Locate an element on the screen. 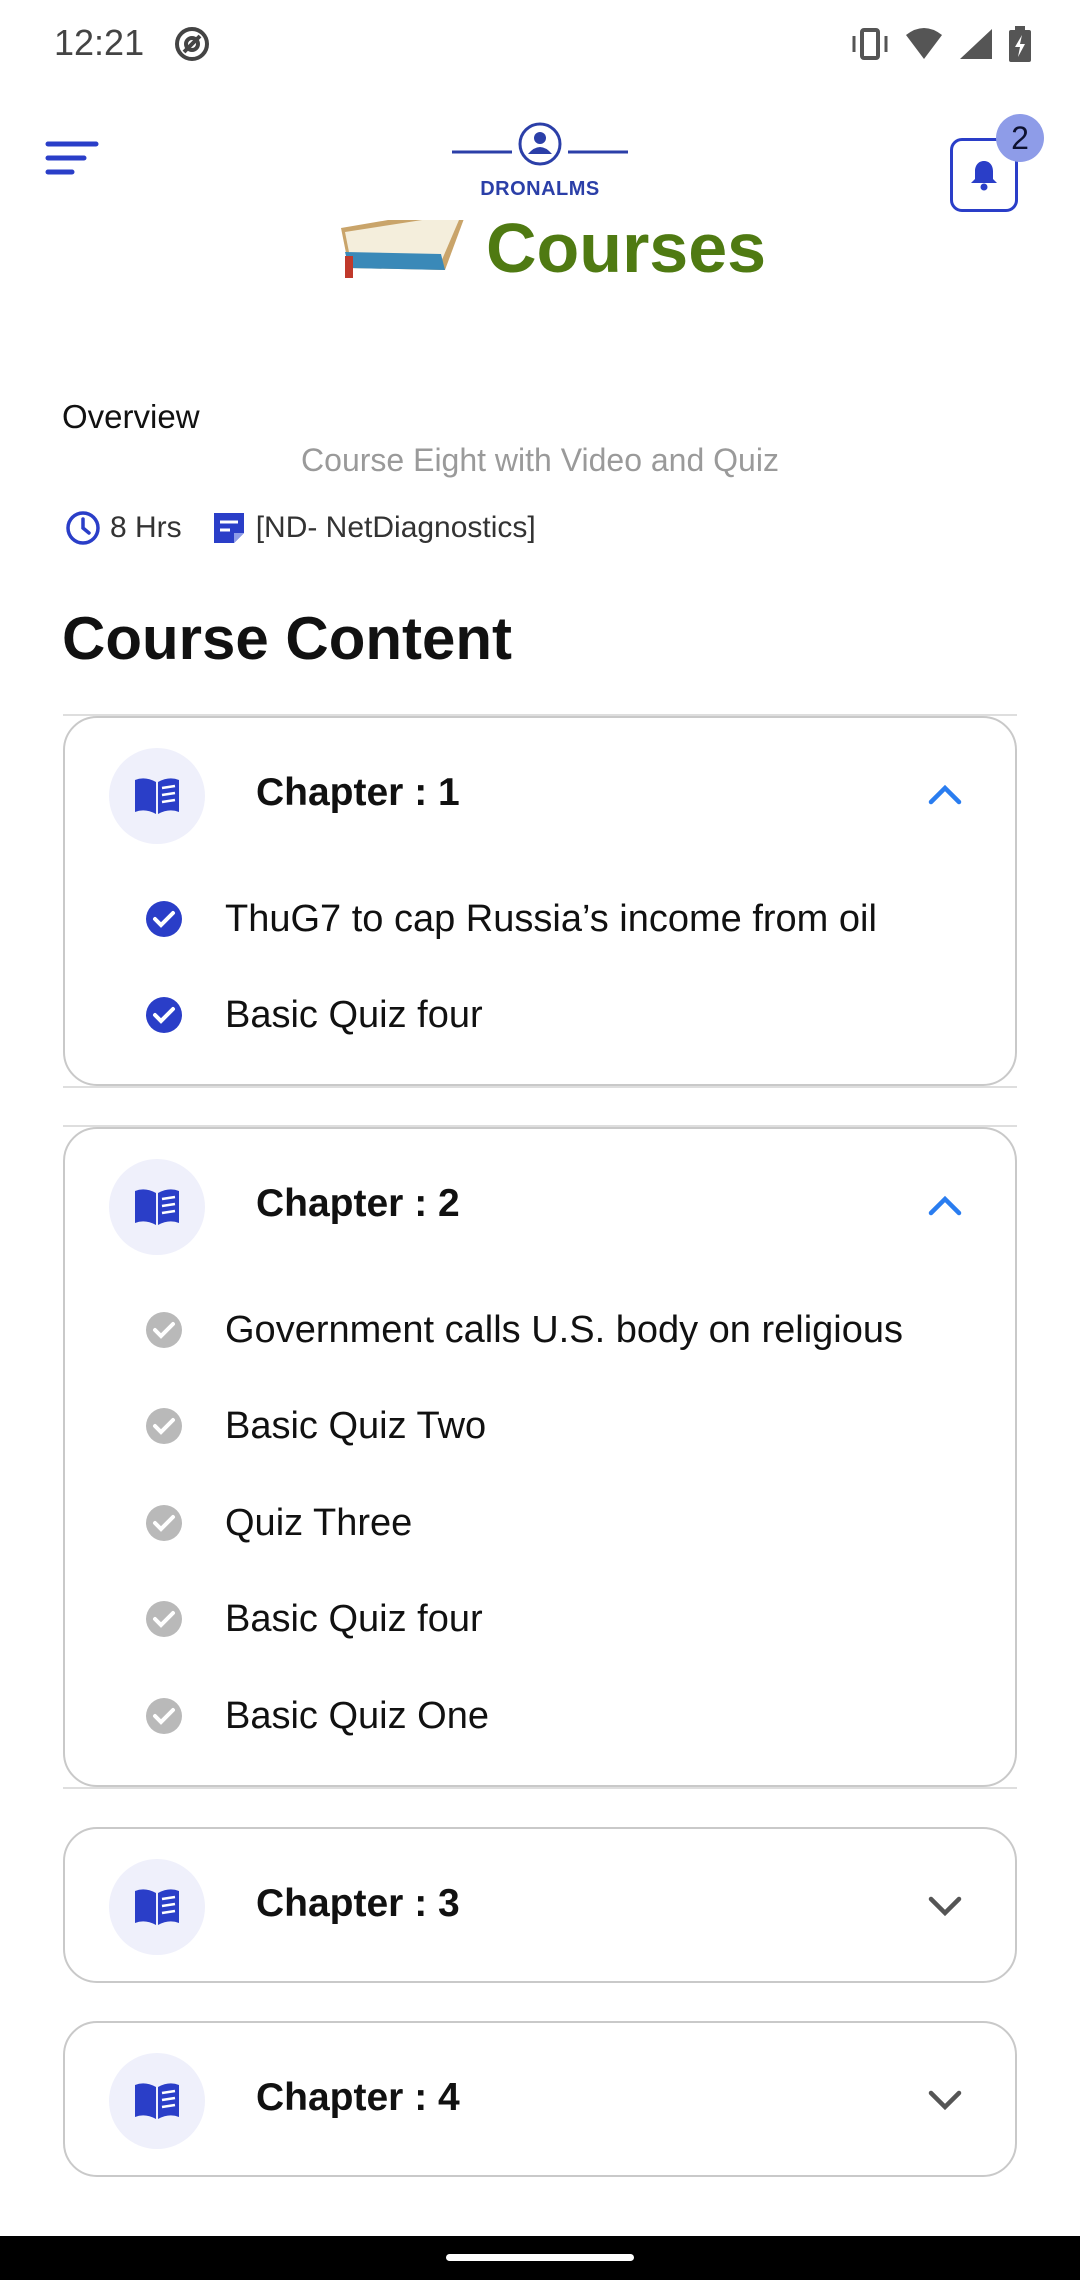  course-content-title: Course Content is located at coordinates (287, 638).